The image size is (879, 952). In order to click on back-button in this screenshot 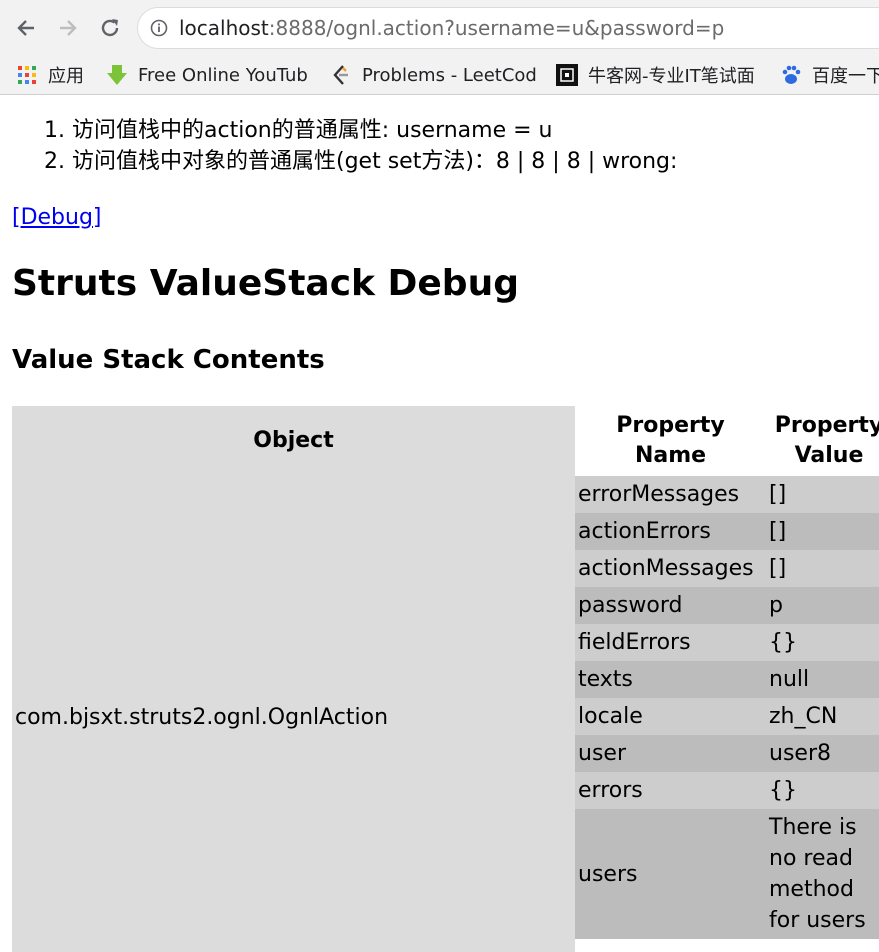, I will do `click(26, 28)`.